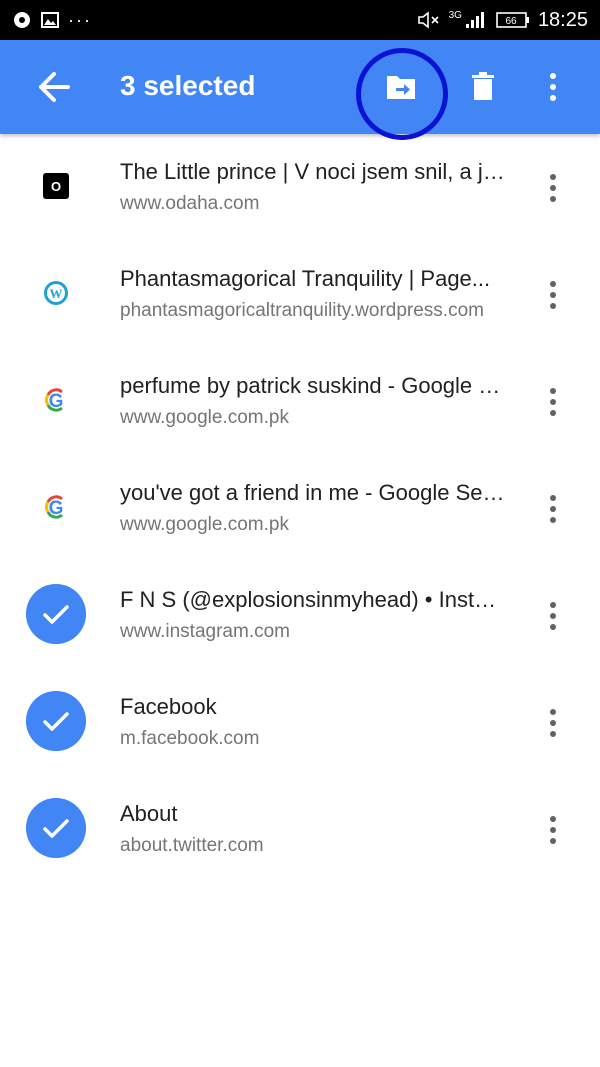 This screenshot has height=1067, width=600. I want to click on favicon: W, so click(56, 293).